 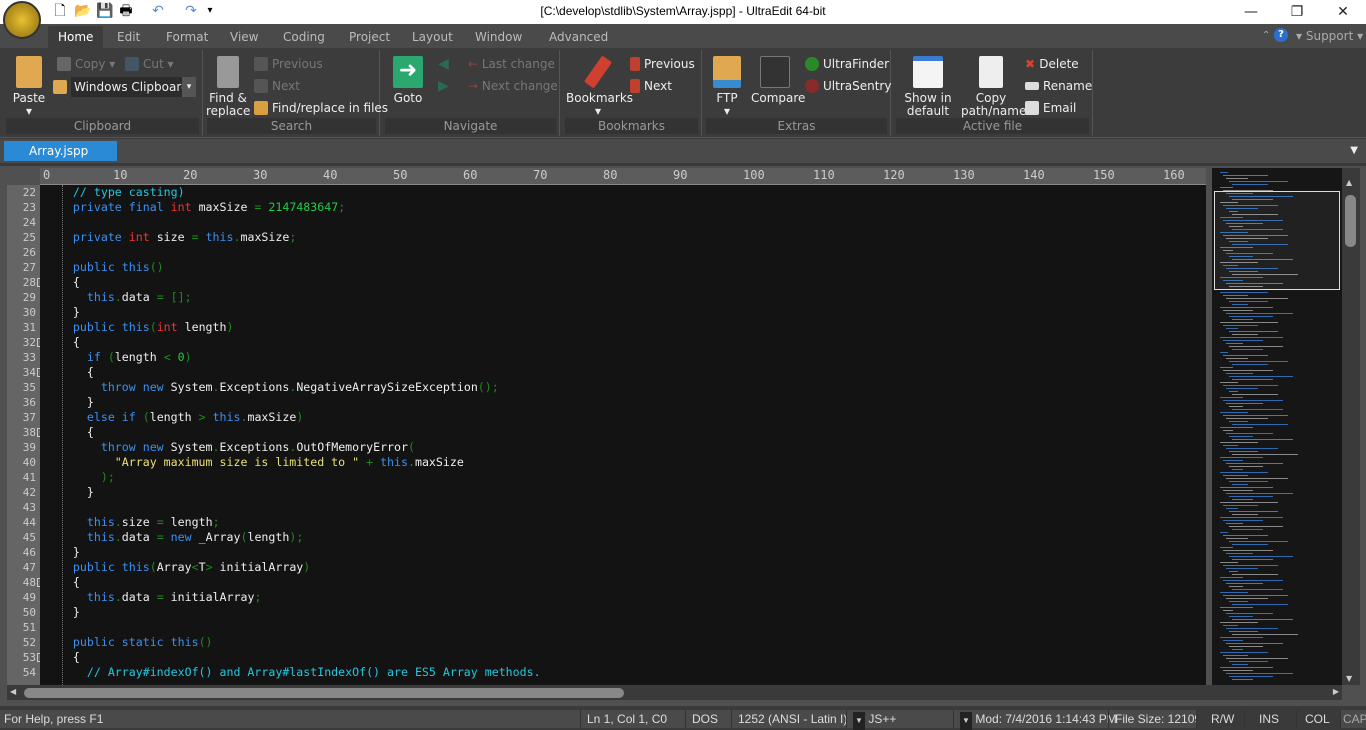 What do you see at coordinates (1318, 719) in the screenshot?
I see `status-col: COL` at bounding box center [1318, 719].